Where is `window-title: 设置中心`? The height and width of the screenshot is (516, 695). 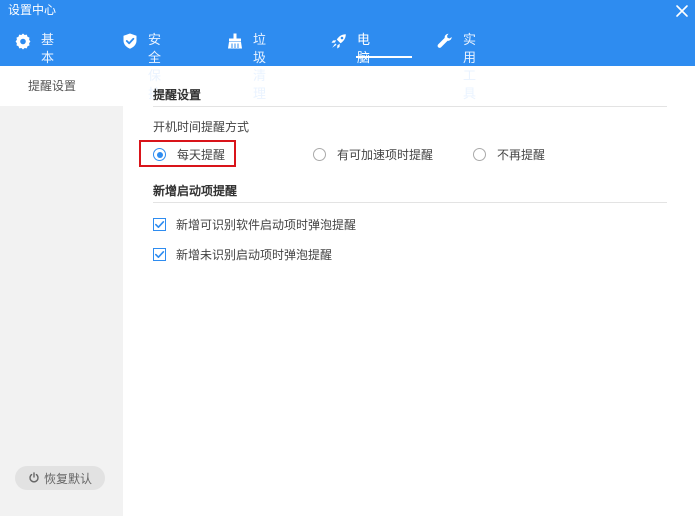
window-title: 设置中心 is located at coordinates (32, 10).